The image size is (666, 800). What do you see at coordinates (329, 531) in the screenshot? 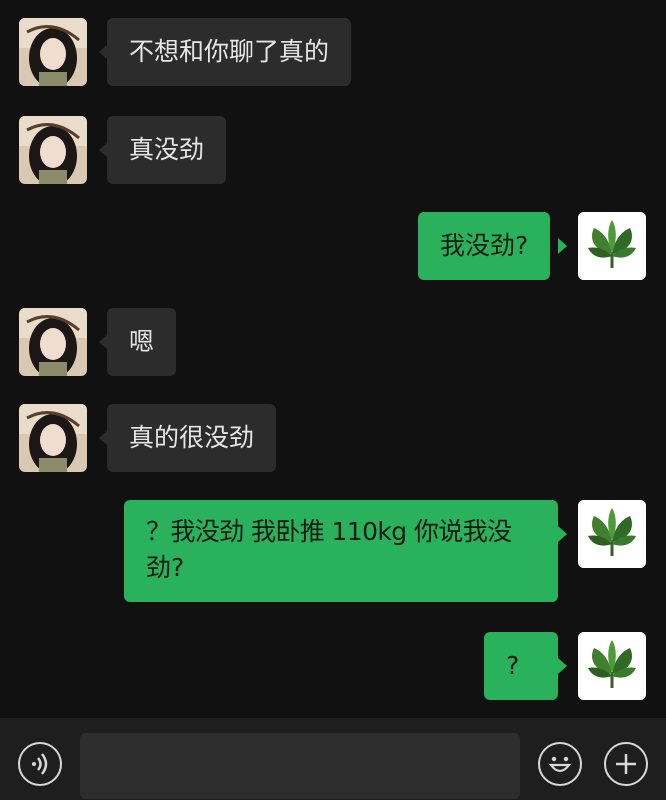
I see `message-line-1: ？我没劲 我卧推 110kg 你说我没` at bounding box center [329, 531].